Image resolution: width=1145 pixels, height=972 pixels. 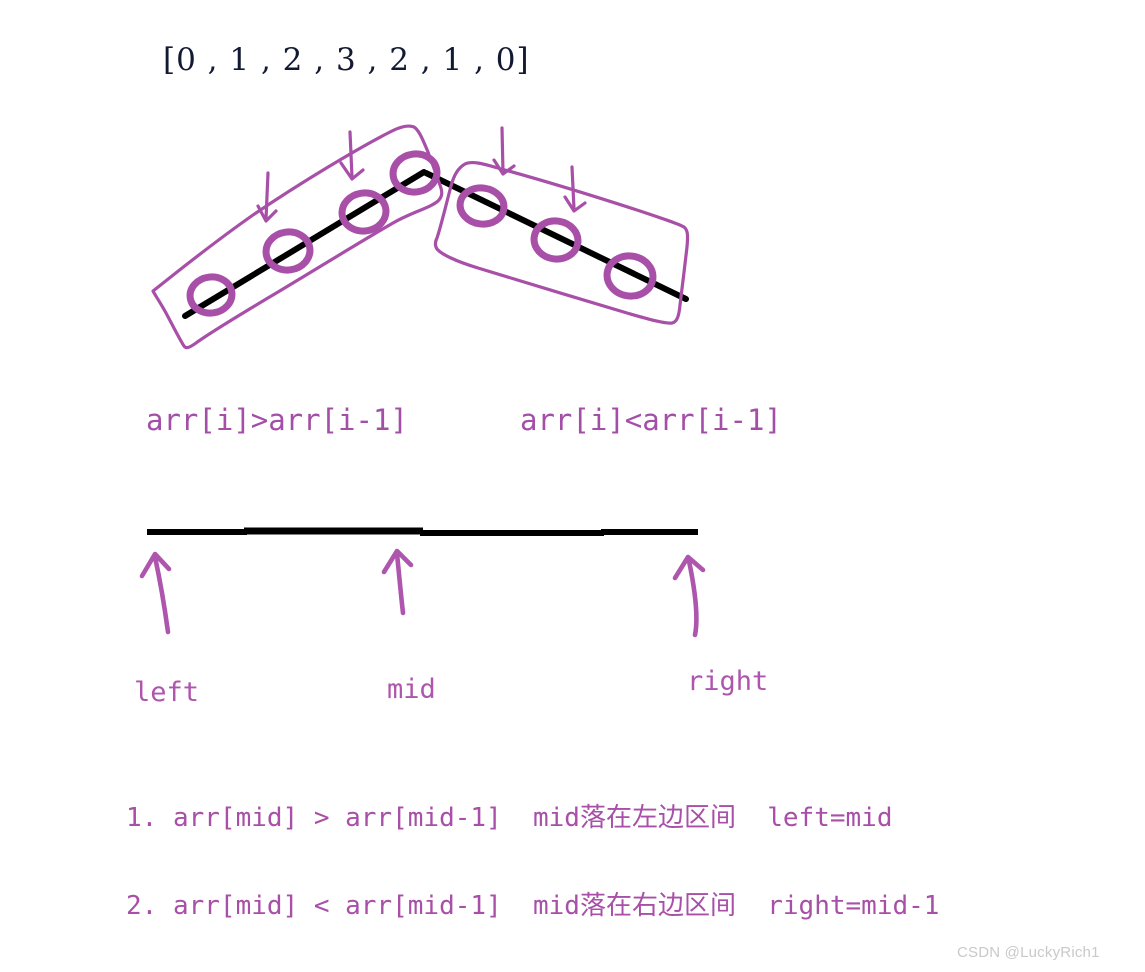 What do you see at coordinates (310, 176) in the screenshot?
I see `annotation-arrows-left` at bounding box center [310, 176].